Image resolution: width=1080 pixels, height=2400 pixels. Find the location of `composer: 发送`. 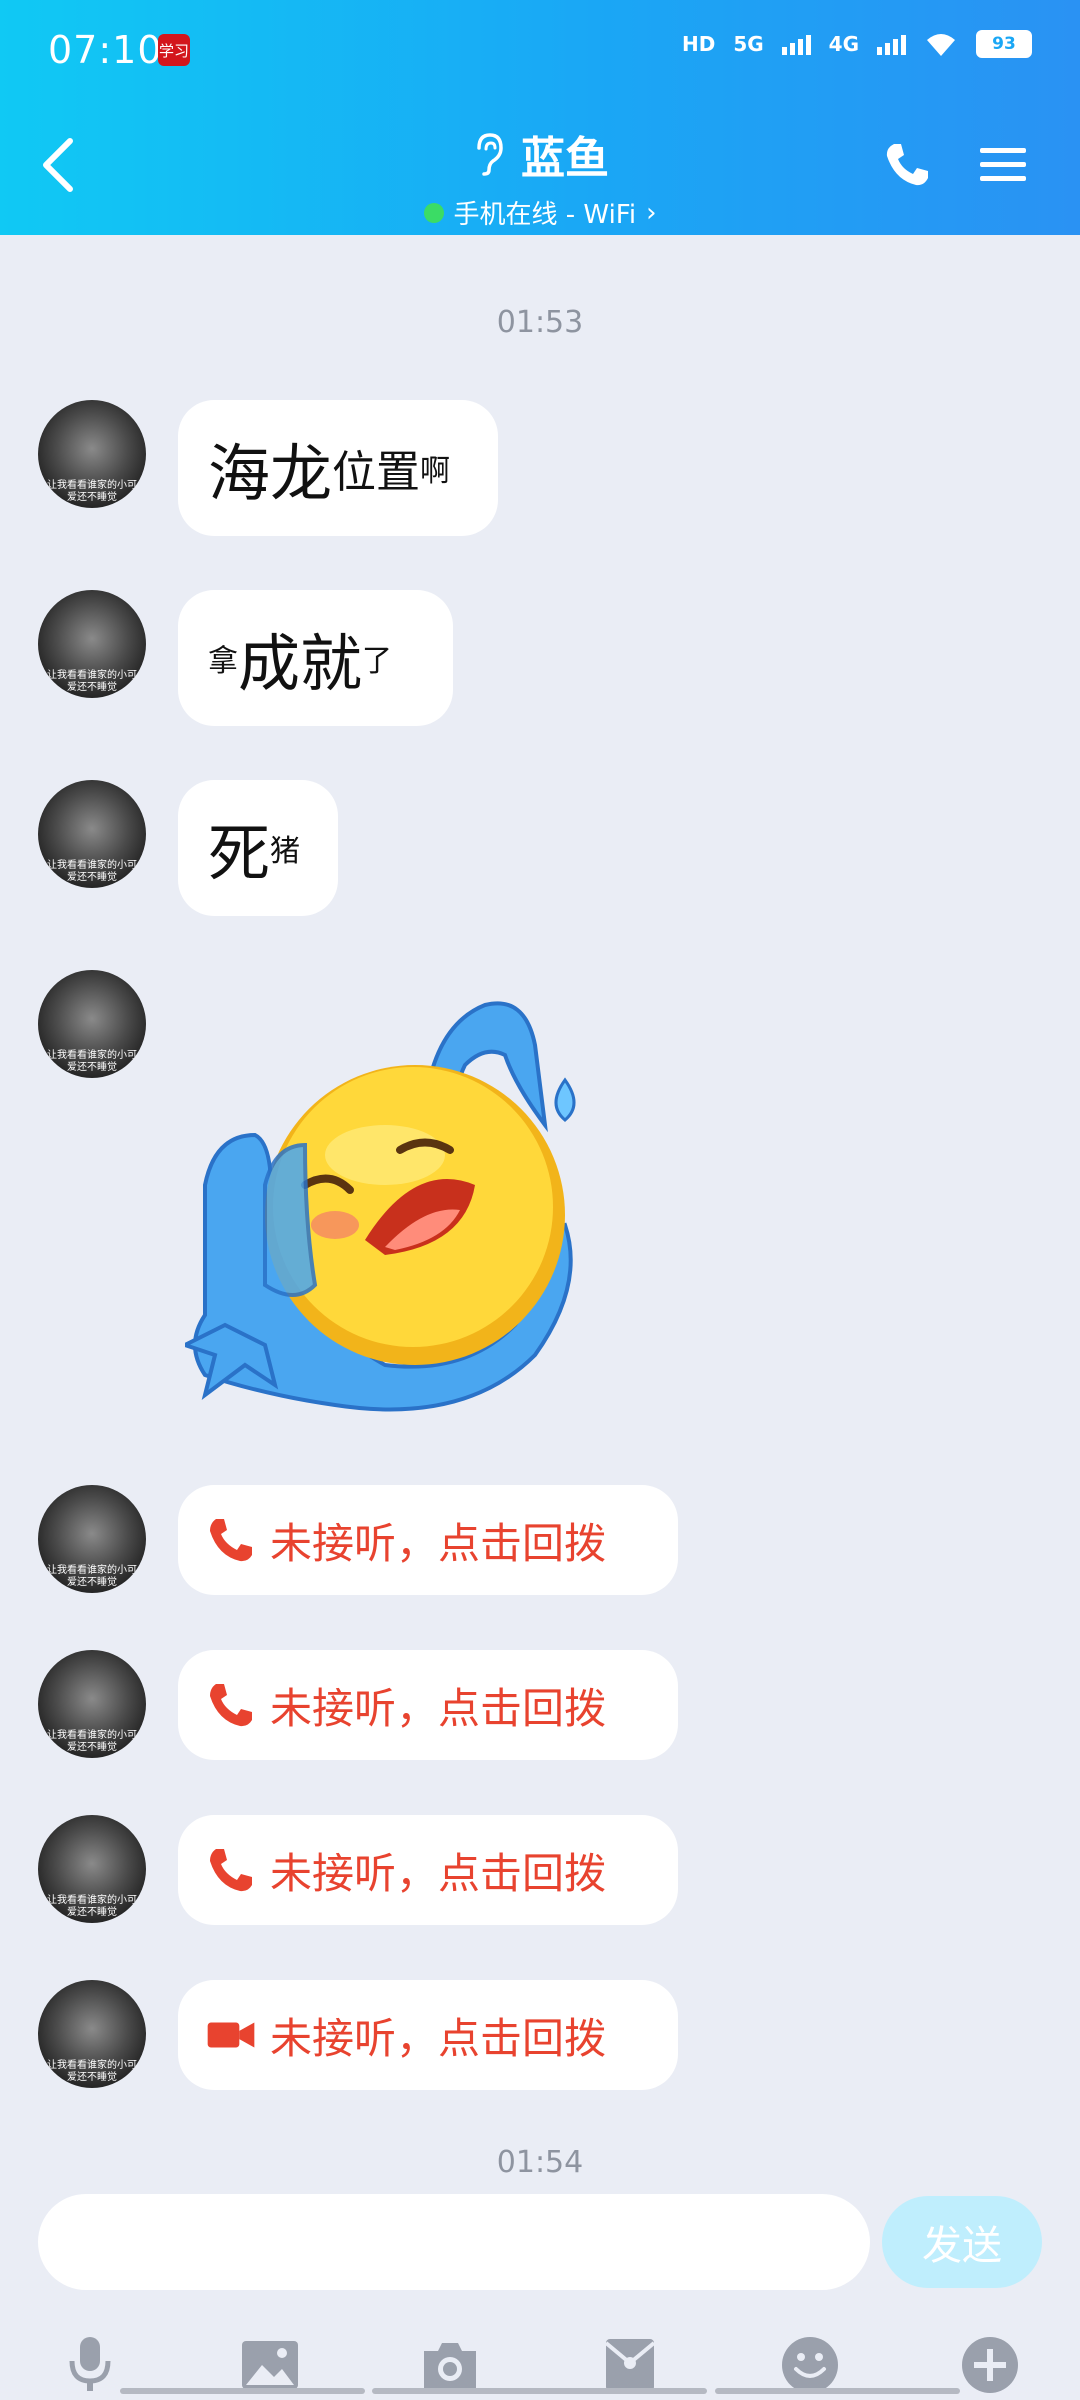

composer: 发送 is located at coordinates (540, 2290).